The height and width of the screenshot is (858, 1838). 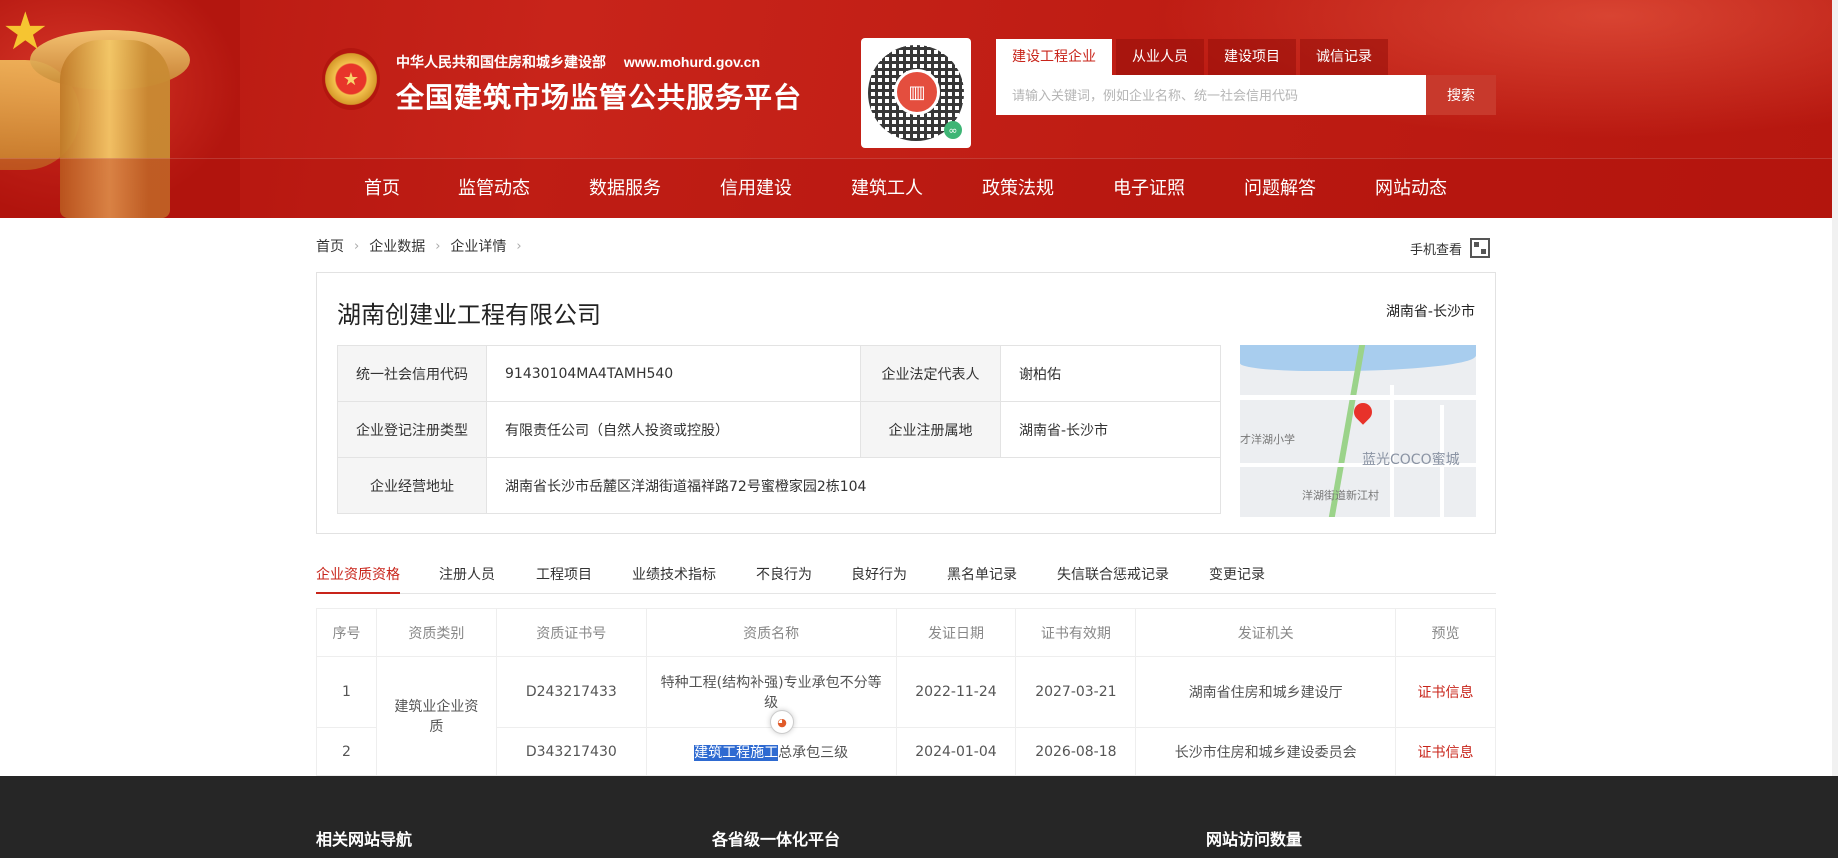 What do you see at coordinates (571, 751) in the screenshot?
I see `cert-number: D343217430` at bounding box center [571, 751].